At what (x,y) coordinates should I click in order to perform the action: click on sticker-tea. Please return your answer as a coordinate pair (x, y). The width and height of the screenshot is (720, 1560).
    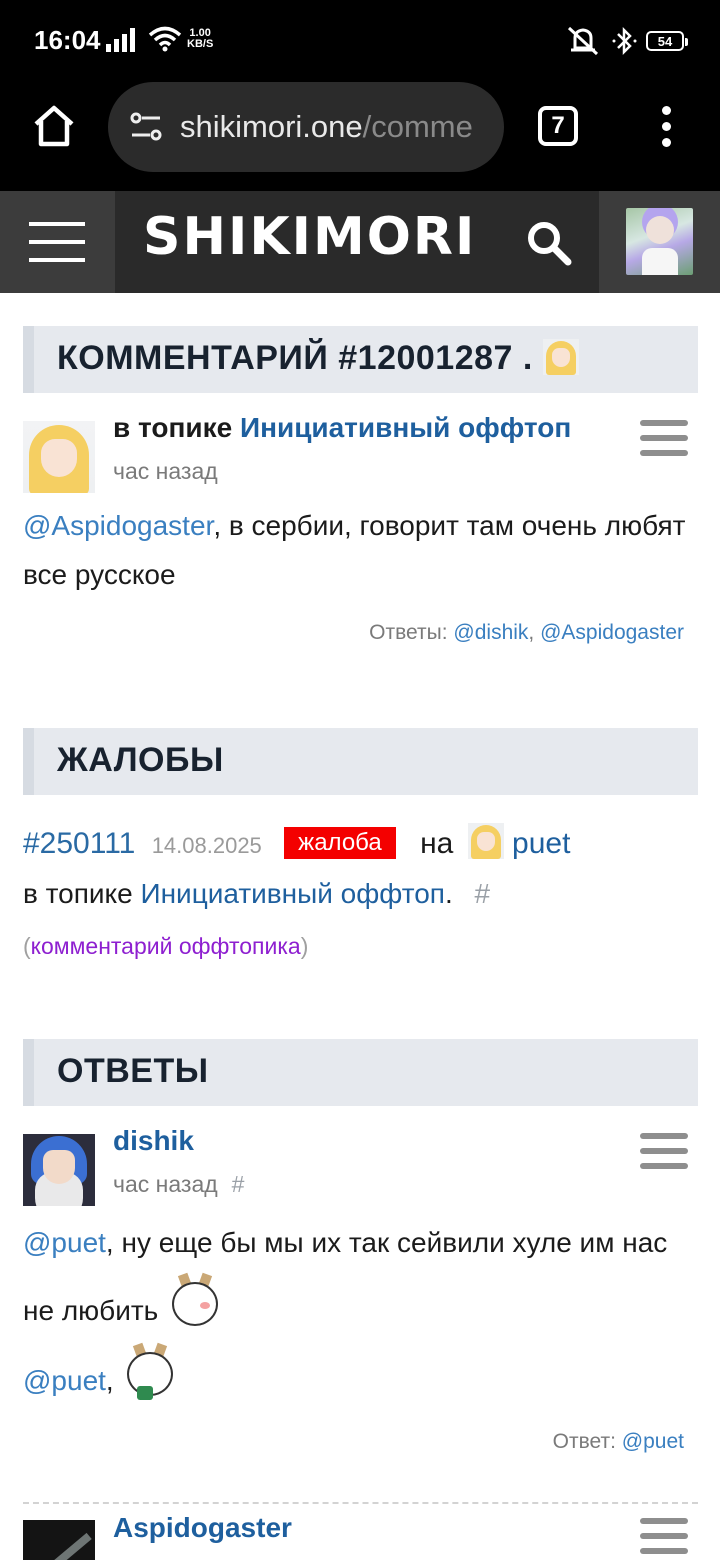
    Looking at the image, I should click on (150, 1375).